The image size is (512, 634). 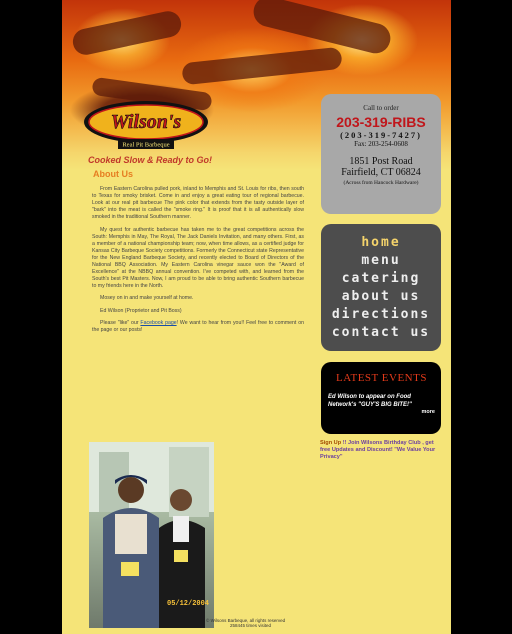 I want to click on section-heading: About Us, so click(x=113, y=174).